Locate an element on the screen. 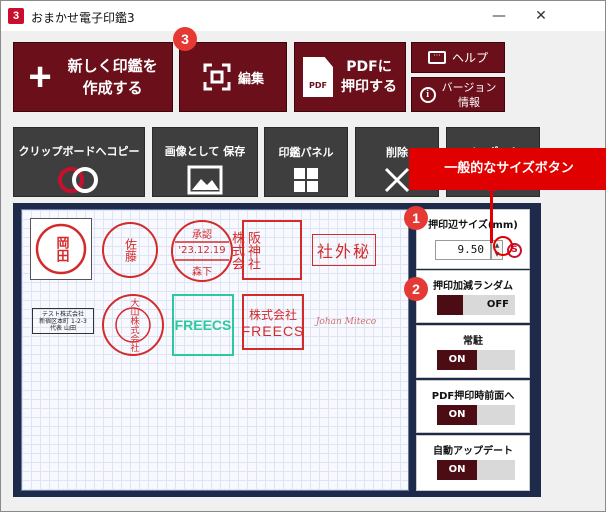  resident-card: 常駐 ON is located at coordinates (473, 351).